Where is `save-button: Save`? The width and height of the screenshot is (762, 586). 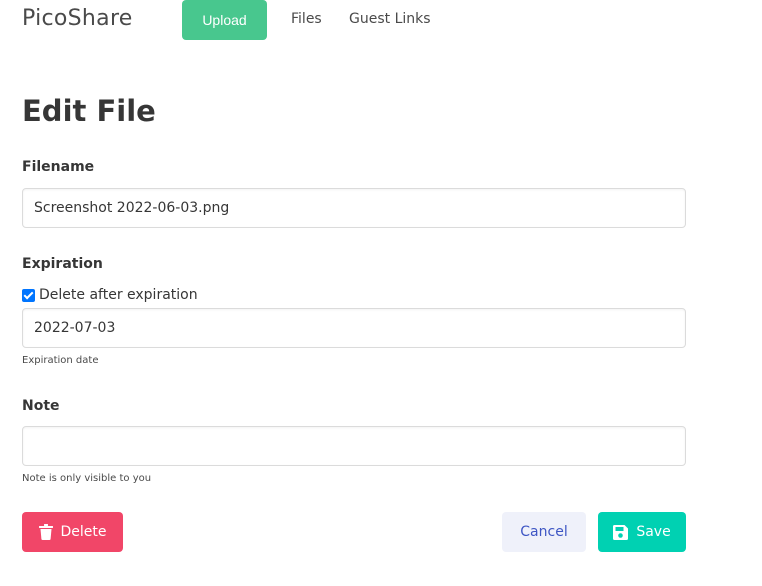
save-button: Save is located at coordinates (642, 532).